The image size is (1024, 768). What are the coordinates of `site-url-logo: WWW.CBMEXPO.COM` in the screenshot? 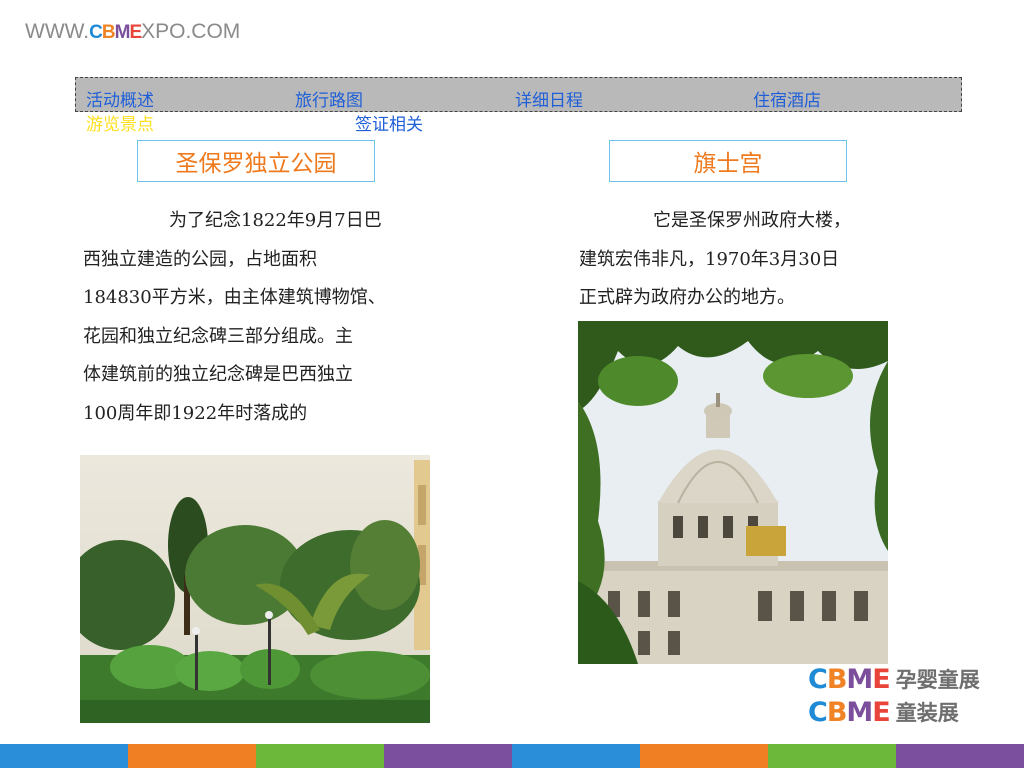 It's located at (132, 32).